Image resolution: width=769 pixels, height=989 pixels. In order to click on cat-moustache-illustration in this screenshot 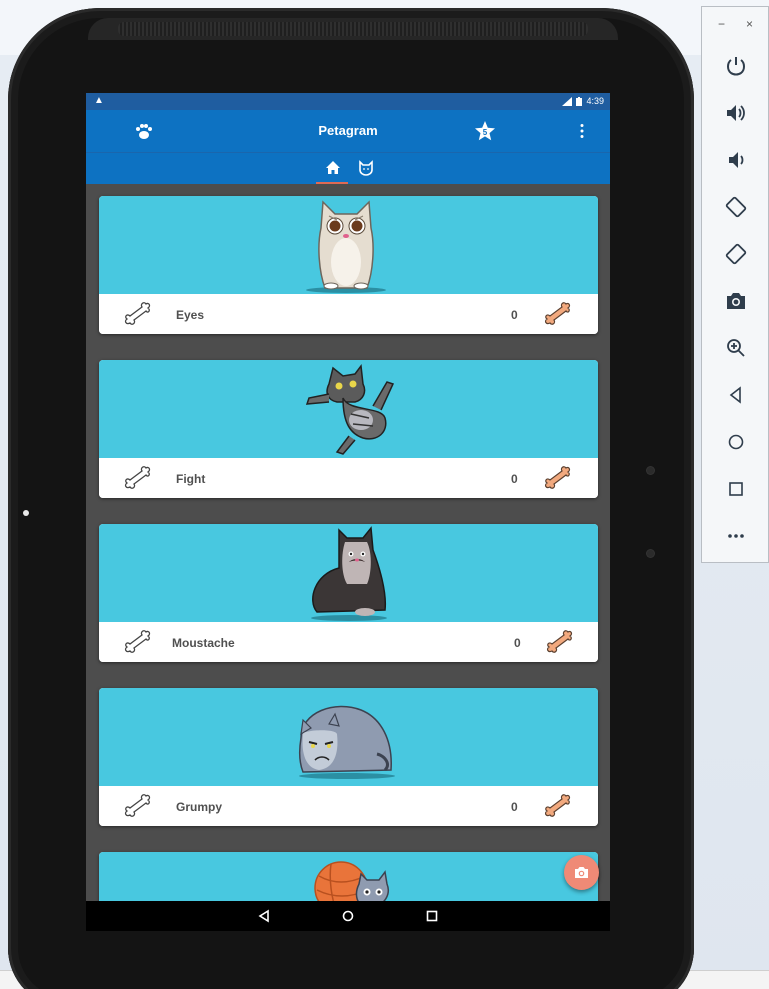, I will do `click(349, 573)`.